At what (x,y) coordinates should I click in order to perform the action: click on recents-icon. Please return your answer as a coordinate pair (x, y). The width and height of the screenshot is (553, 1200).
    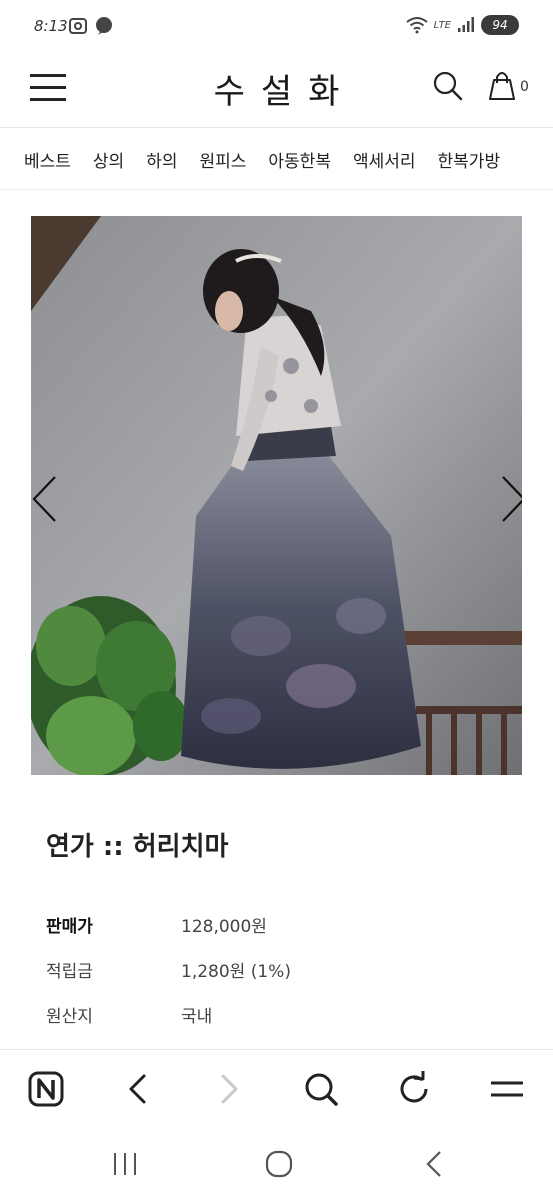
    Looking at the image, I should click on (125, 1164).